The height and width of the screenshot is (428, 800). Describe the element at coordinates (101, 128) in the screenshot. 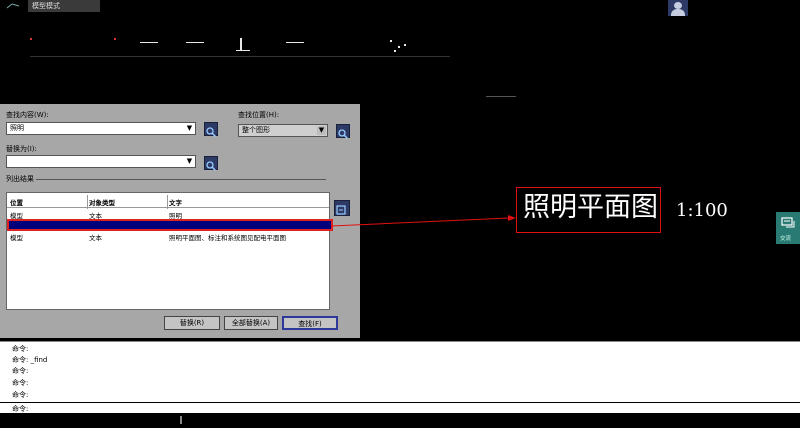

I see `find-content-input: 照明 ▼` at that location.